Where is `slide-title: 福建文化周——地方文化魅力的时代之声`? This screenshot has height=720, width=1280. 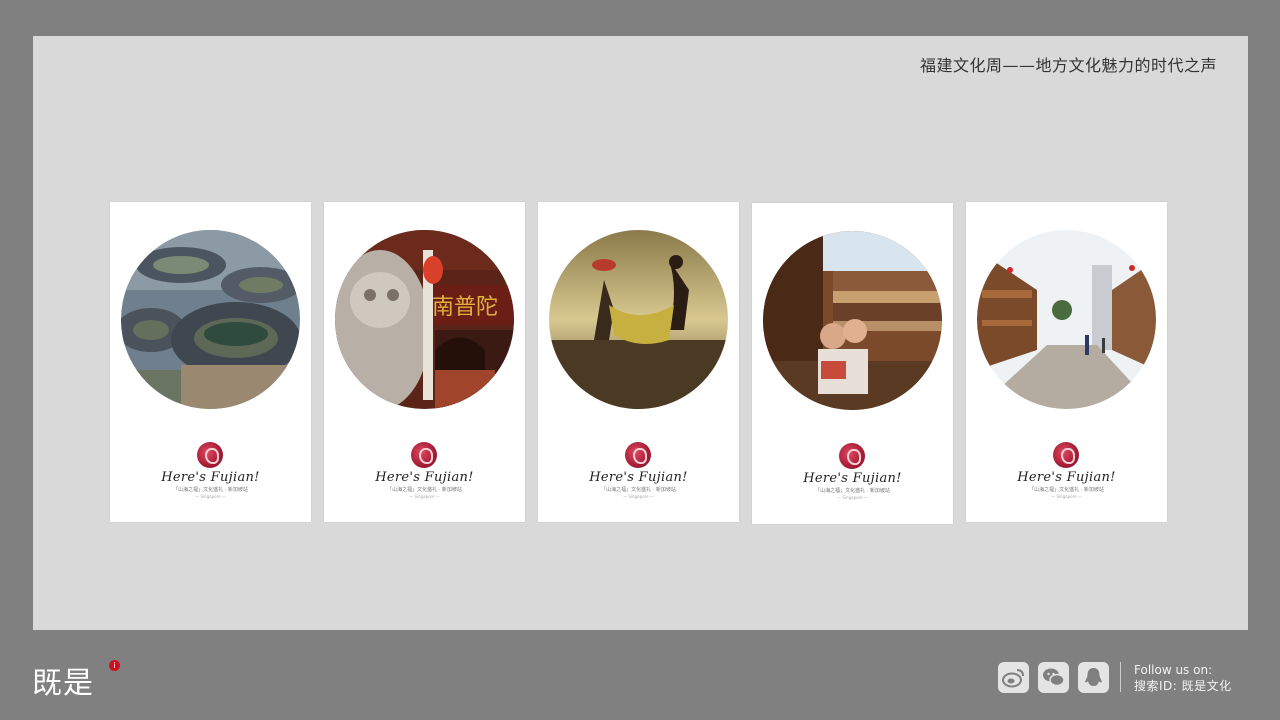
slide-title: 福建文化周——地方文化魅力的时代之声 is located at coordinates (1068, 65).